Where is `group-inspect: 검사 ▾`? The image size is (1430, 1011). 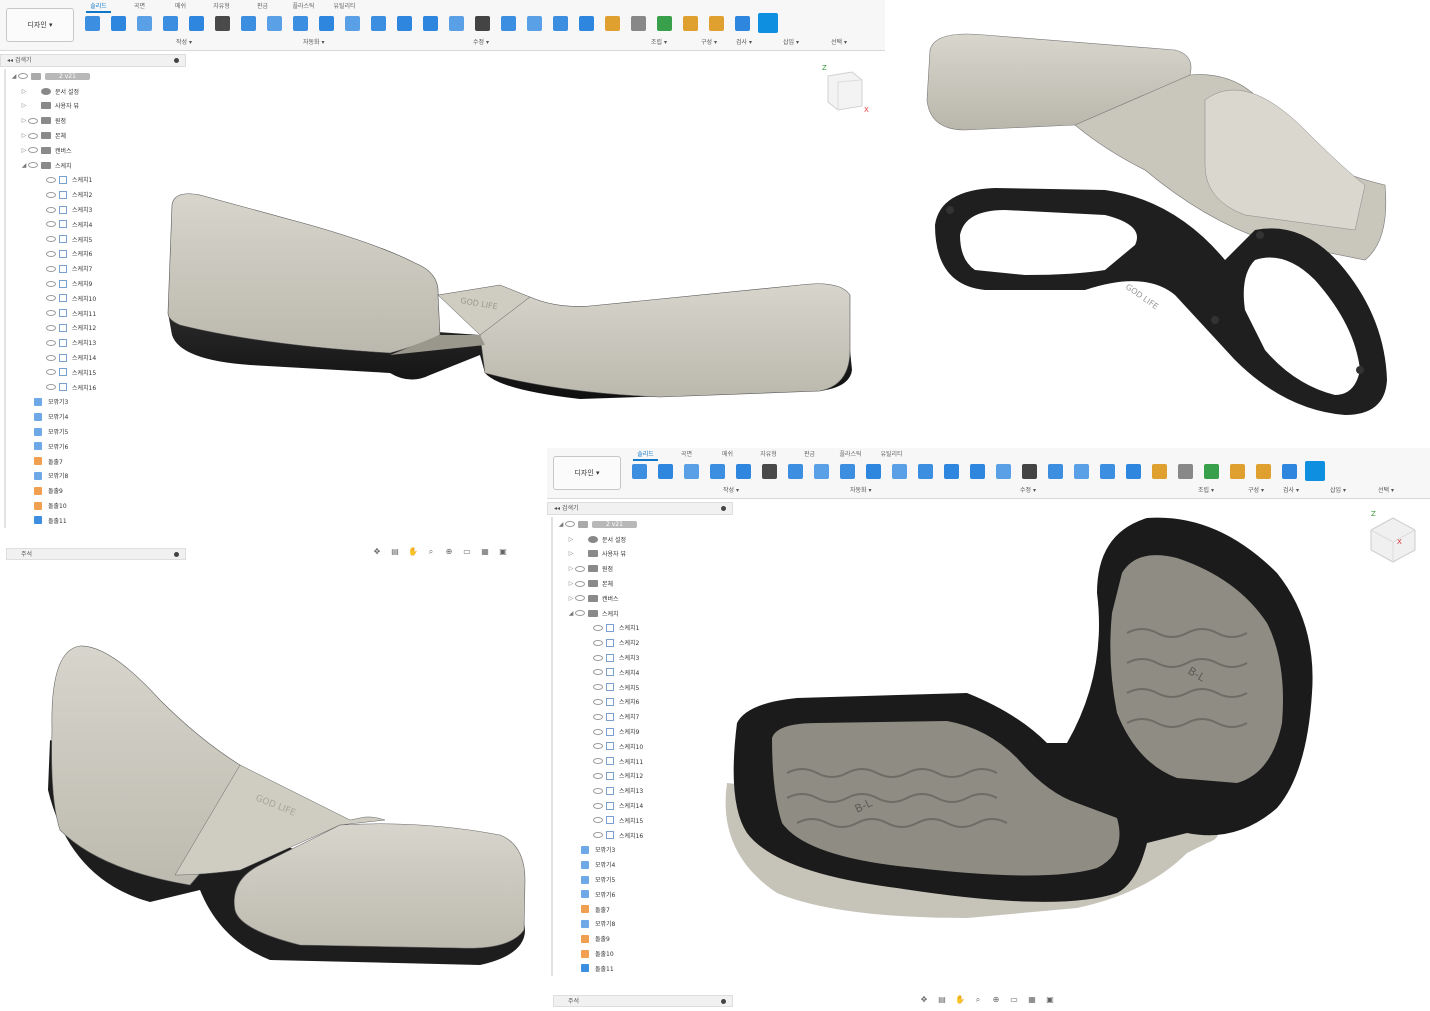 group-inspect: 검사 ▾ is located at coordinates (744, 41).